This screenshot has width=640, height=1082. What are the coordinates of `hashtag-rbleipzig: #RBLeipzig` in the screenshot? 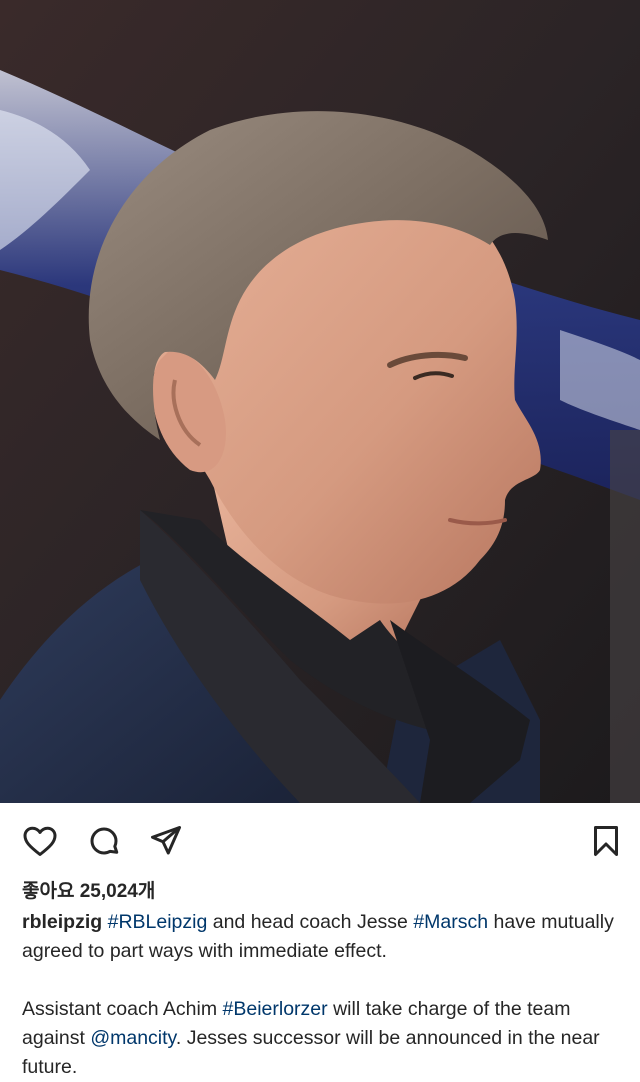 It's located at (158, 922).